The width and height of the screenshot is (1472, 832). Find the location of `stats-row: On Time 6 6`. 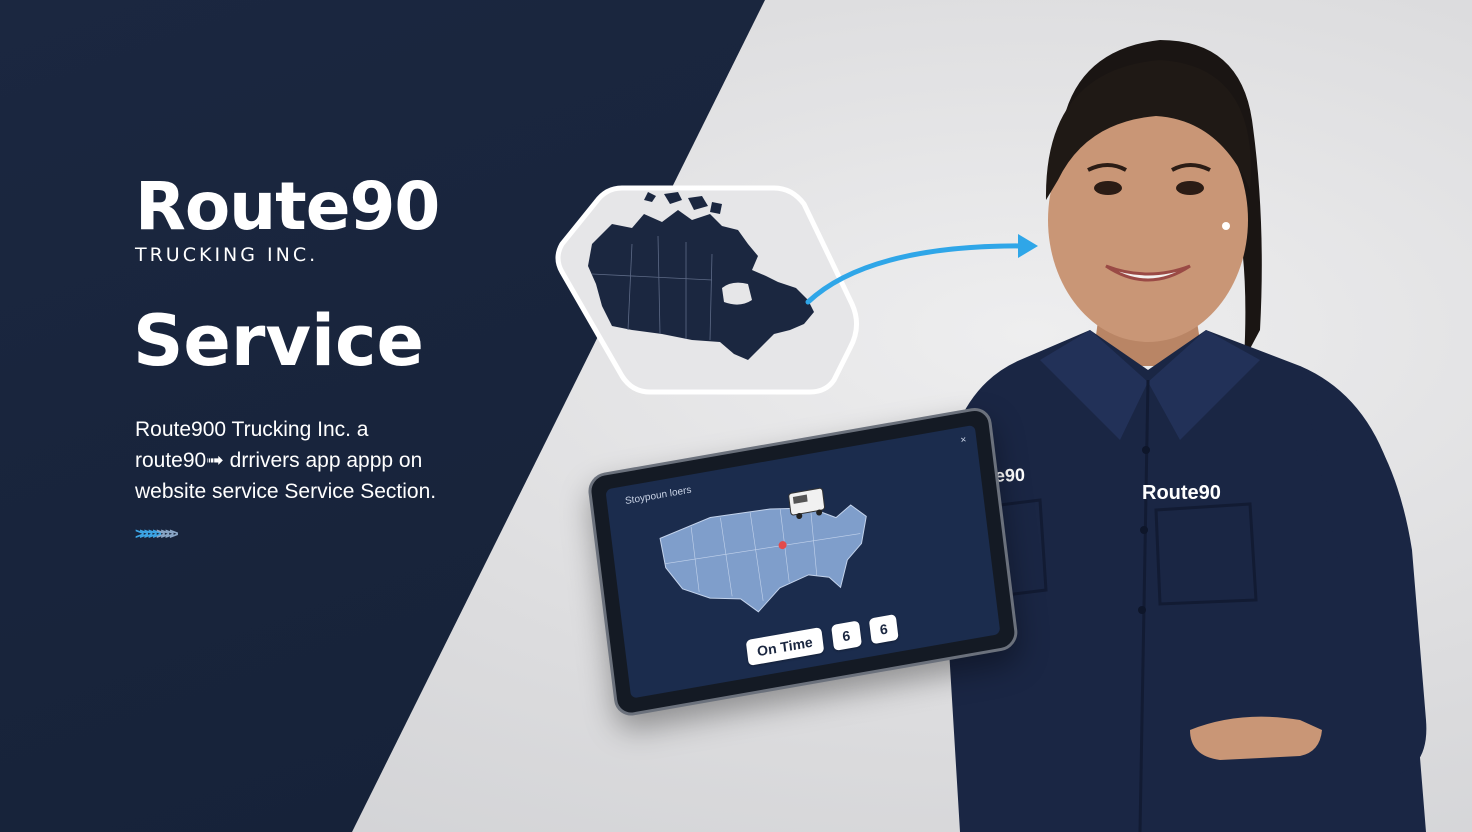

stats-row: On Time 6 6 is located at coordinates (822, 639).